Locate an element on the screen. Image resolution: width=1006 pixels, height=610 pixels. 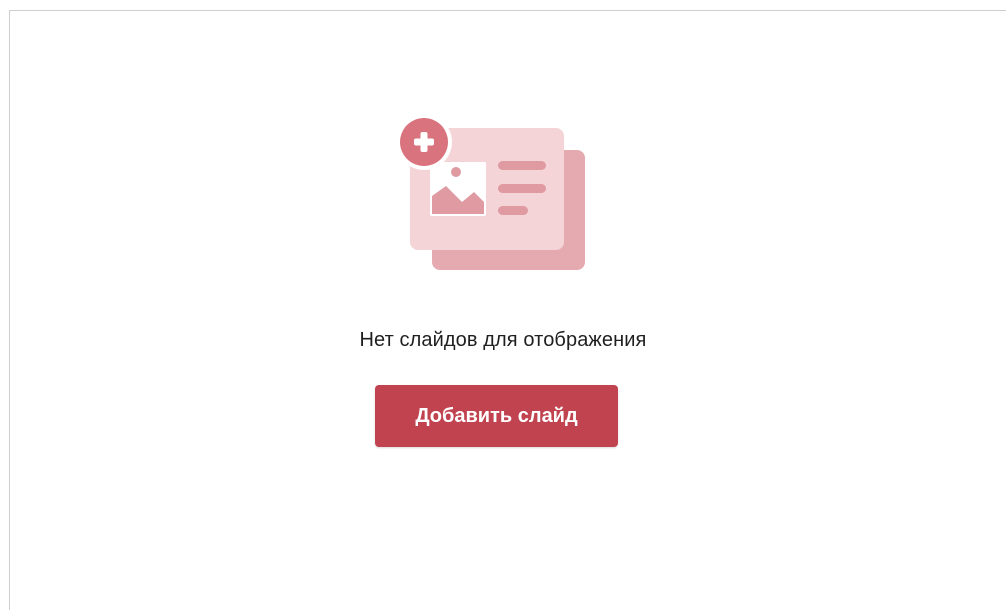
add-slide-button: Добавить слайд is located at coordinates (496, 416).